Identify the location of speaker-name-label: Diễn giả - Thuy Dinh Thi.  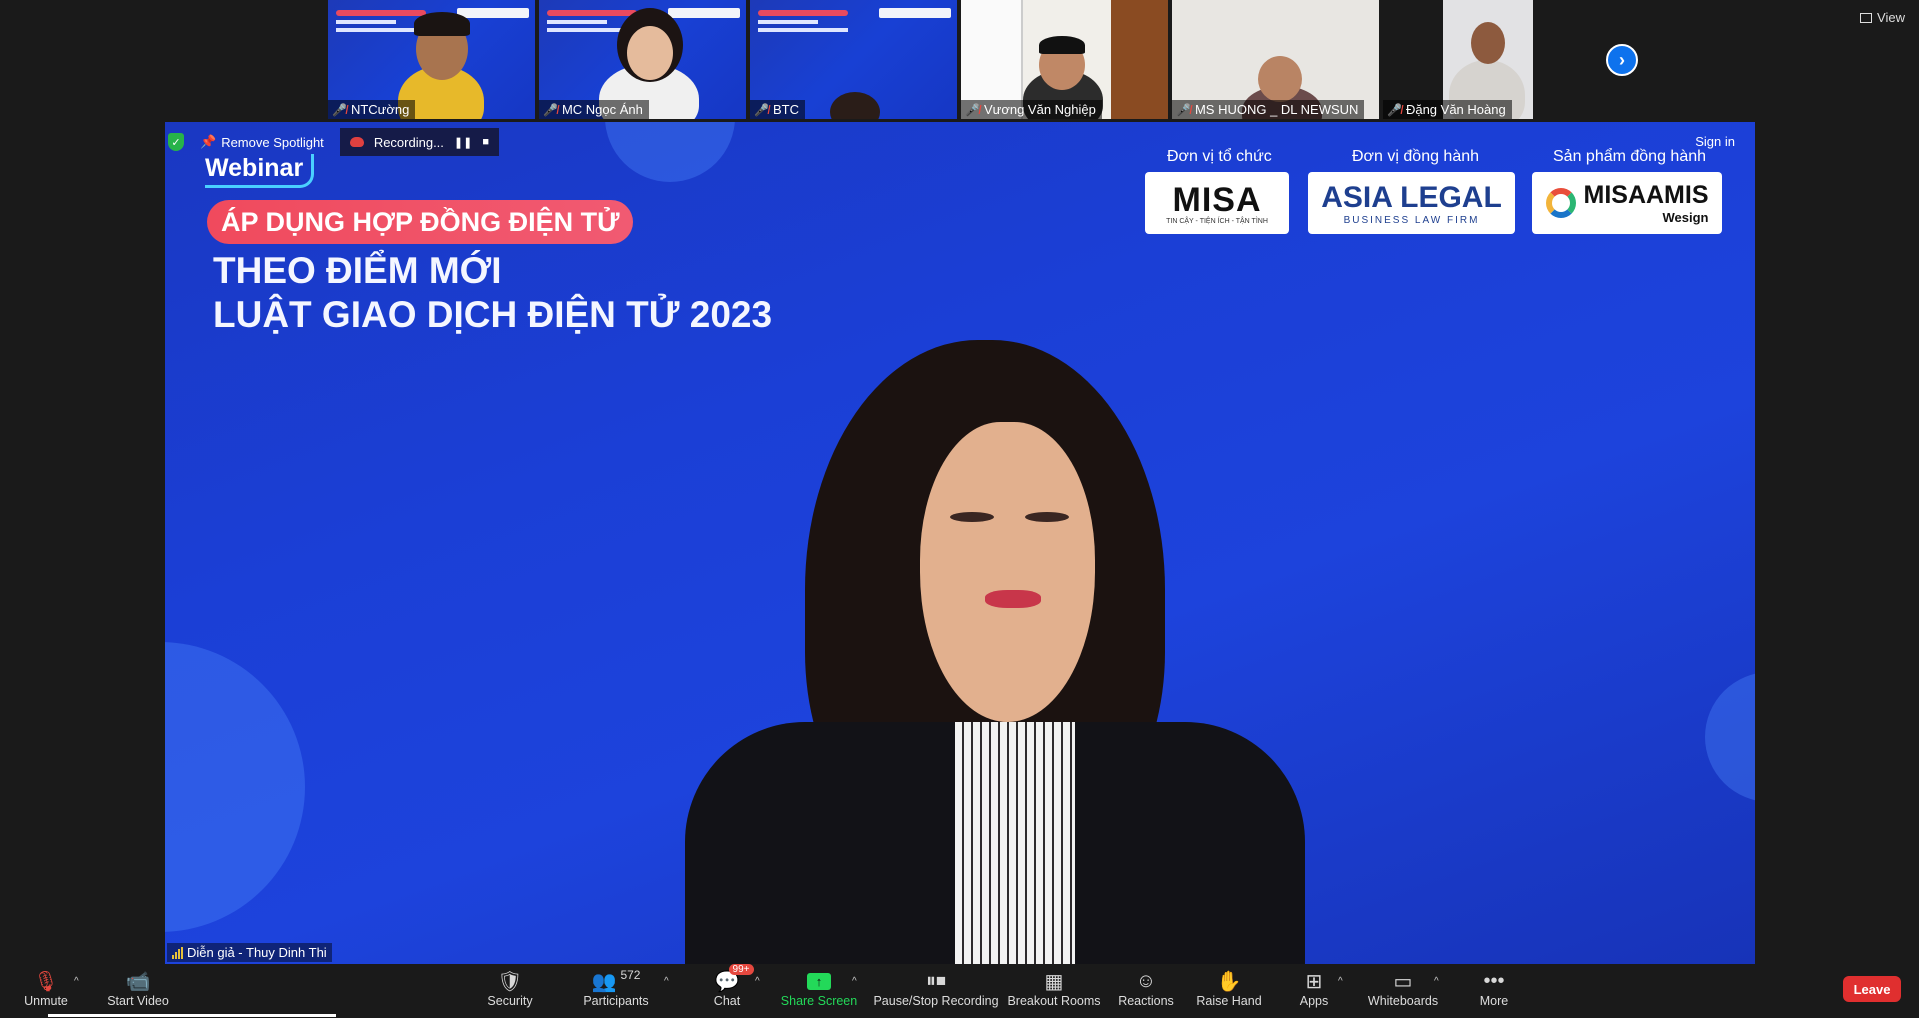
(249, 952).